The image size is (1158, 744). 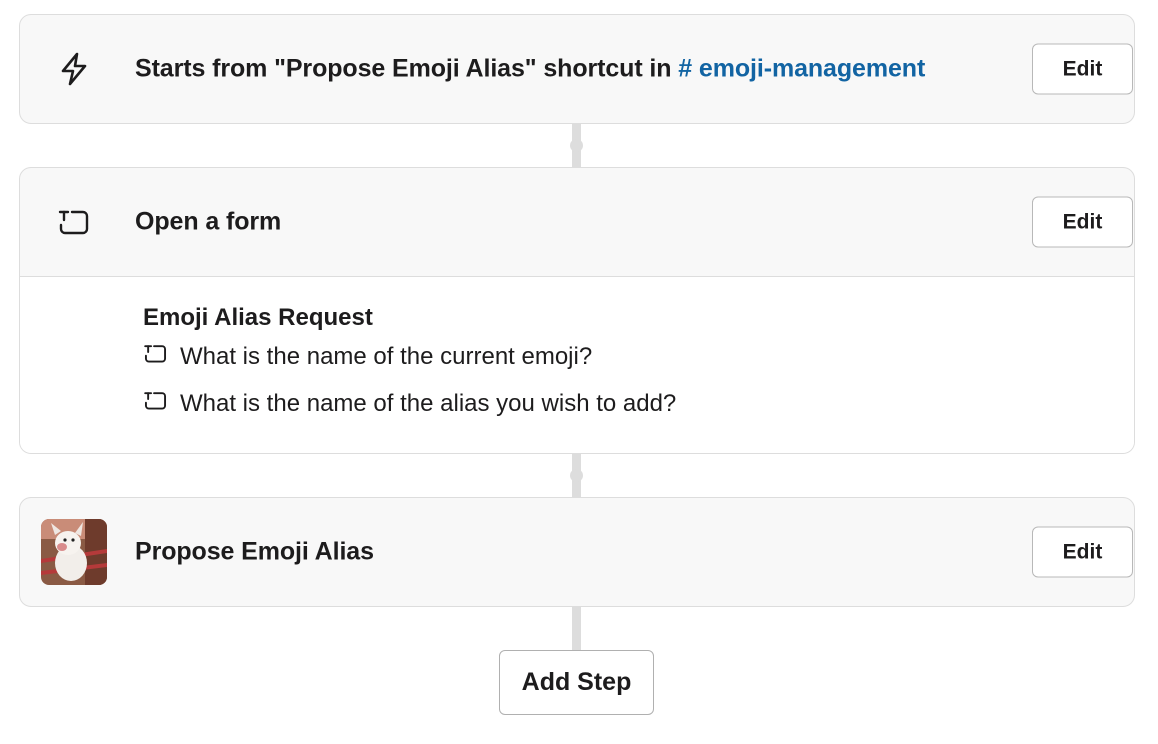 What do you see at coordinates (386, 356) in the screenshot?
I see `form-question-text: What is the name of the current emoji?` at bounding box center [386, 356].